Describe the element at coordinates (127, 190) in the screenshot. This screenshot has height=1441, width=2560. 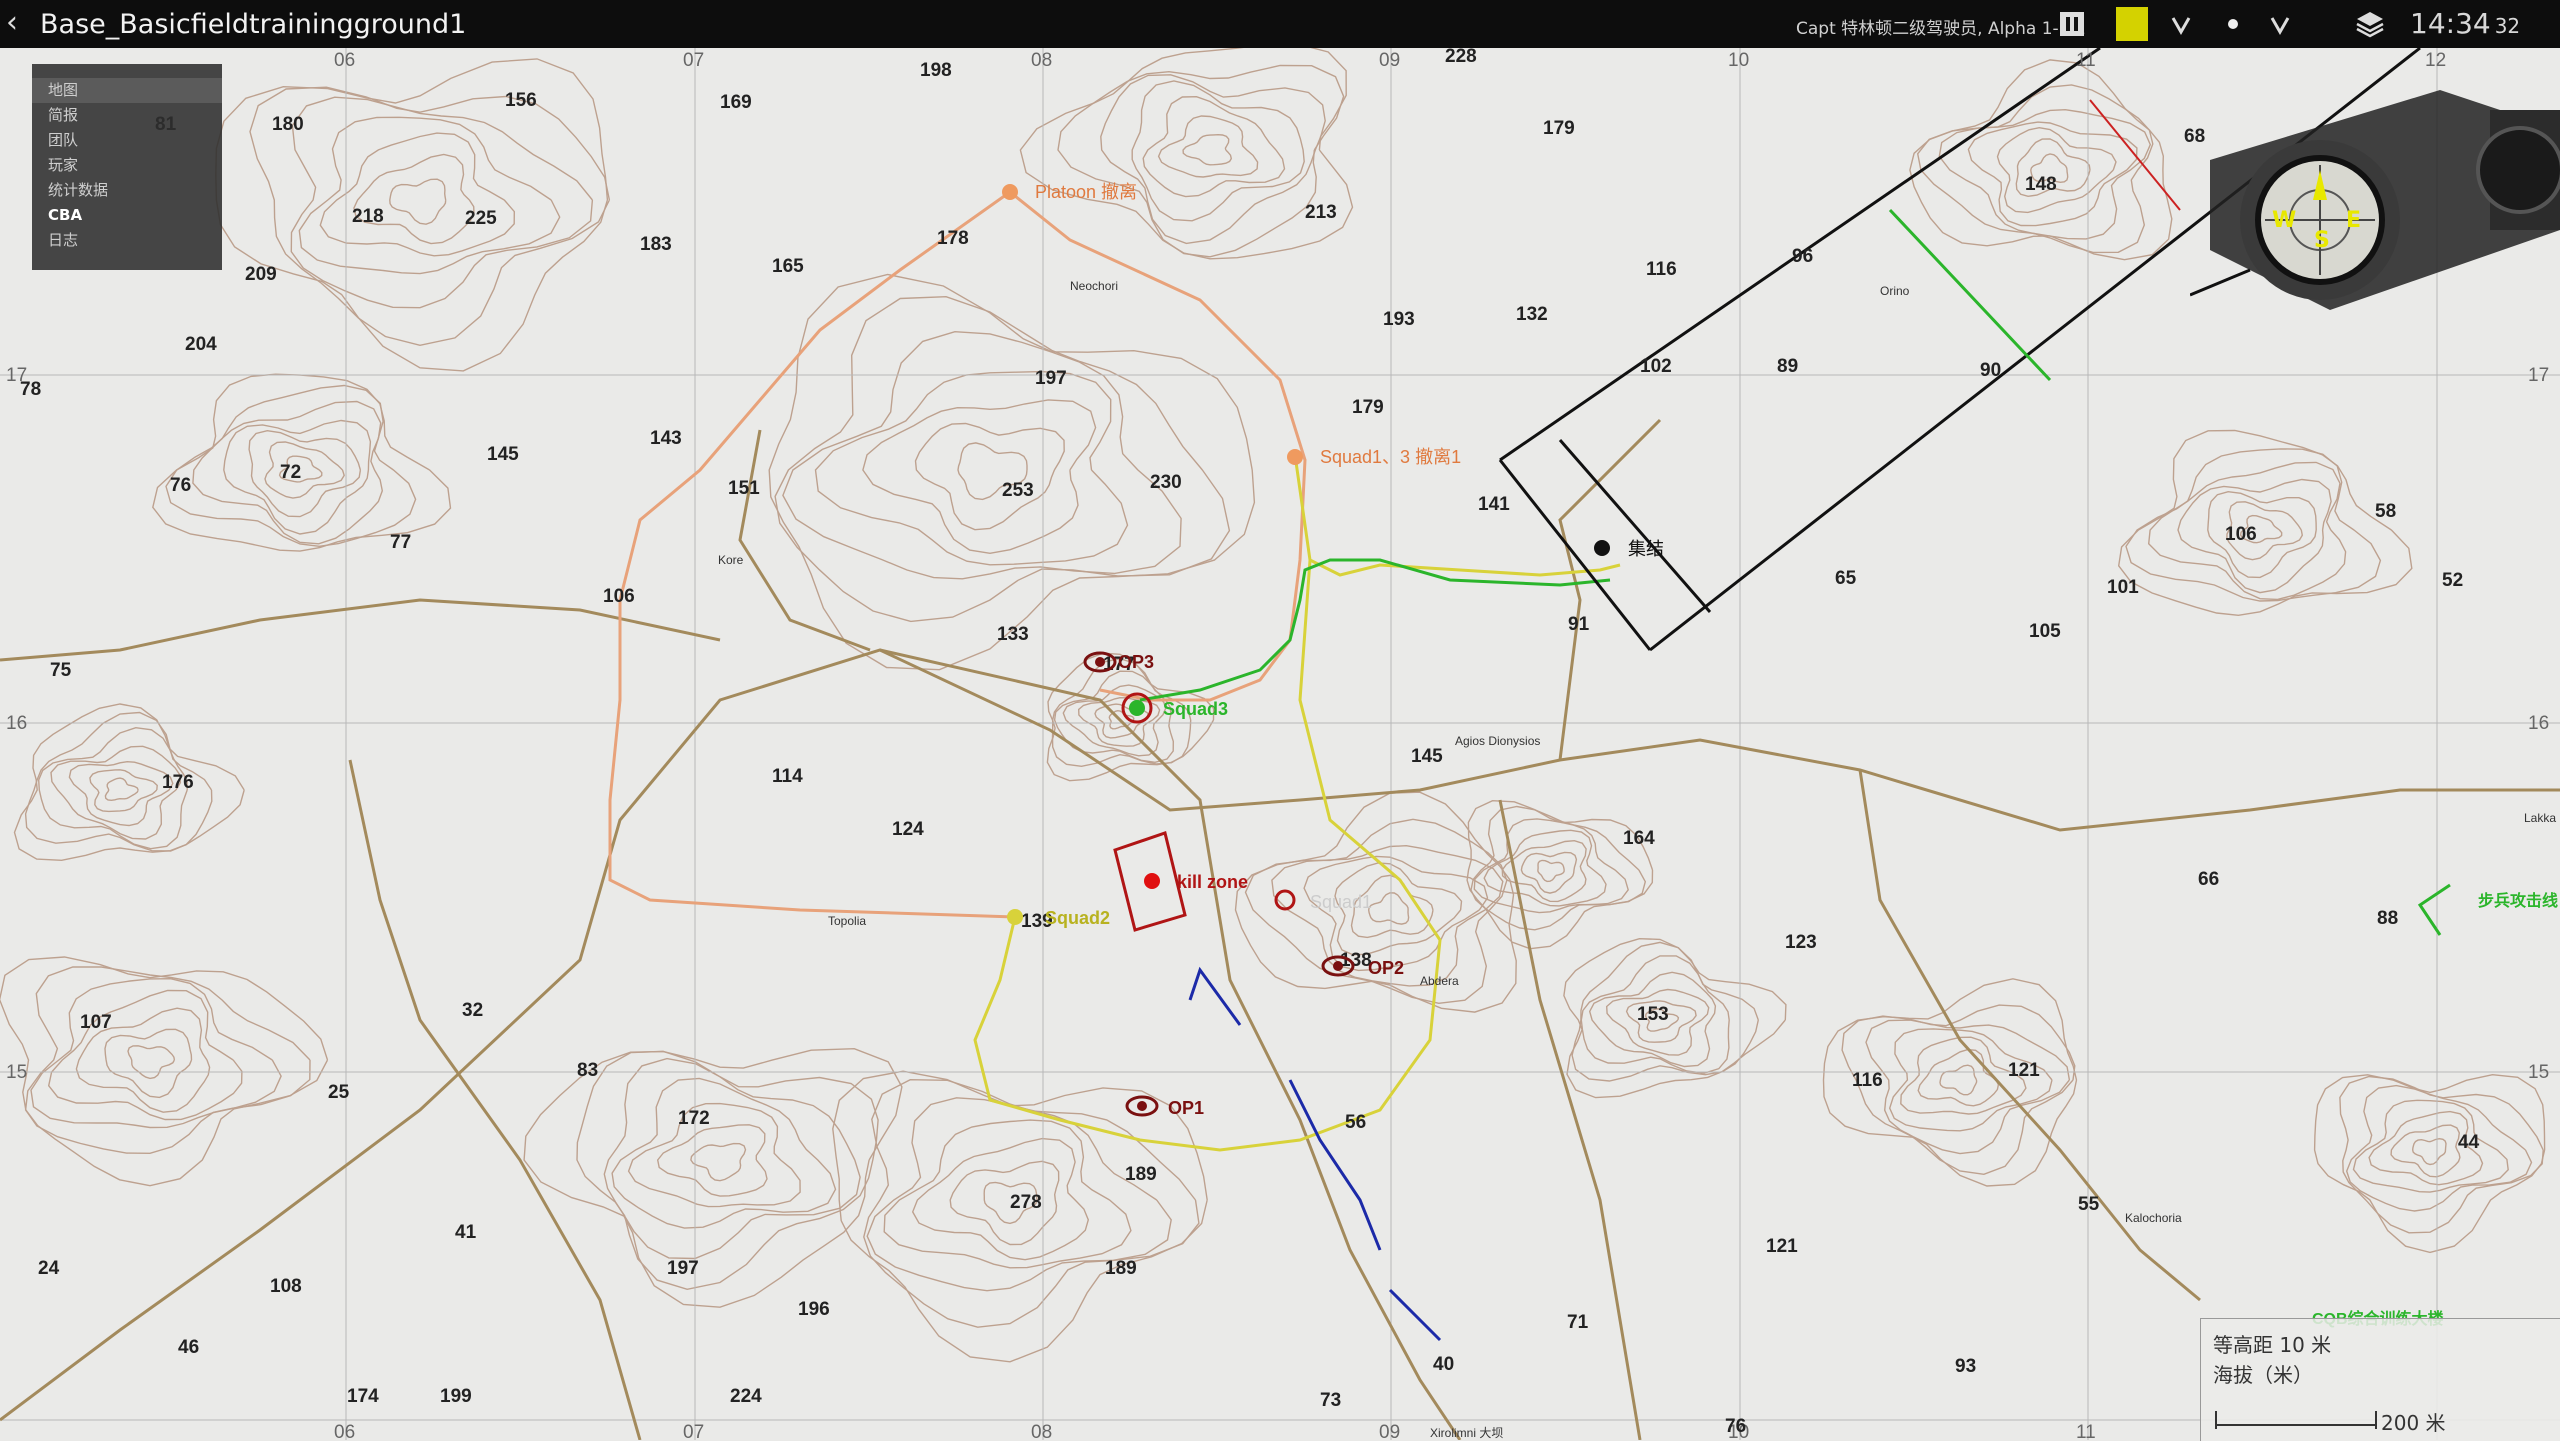
I see `menu-item-statistics: 统计数据` at that location.